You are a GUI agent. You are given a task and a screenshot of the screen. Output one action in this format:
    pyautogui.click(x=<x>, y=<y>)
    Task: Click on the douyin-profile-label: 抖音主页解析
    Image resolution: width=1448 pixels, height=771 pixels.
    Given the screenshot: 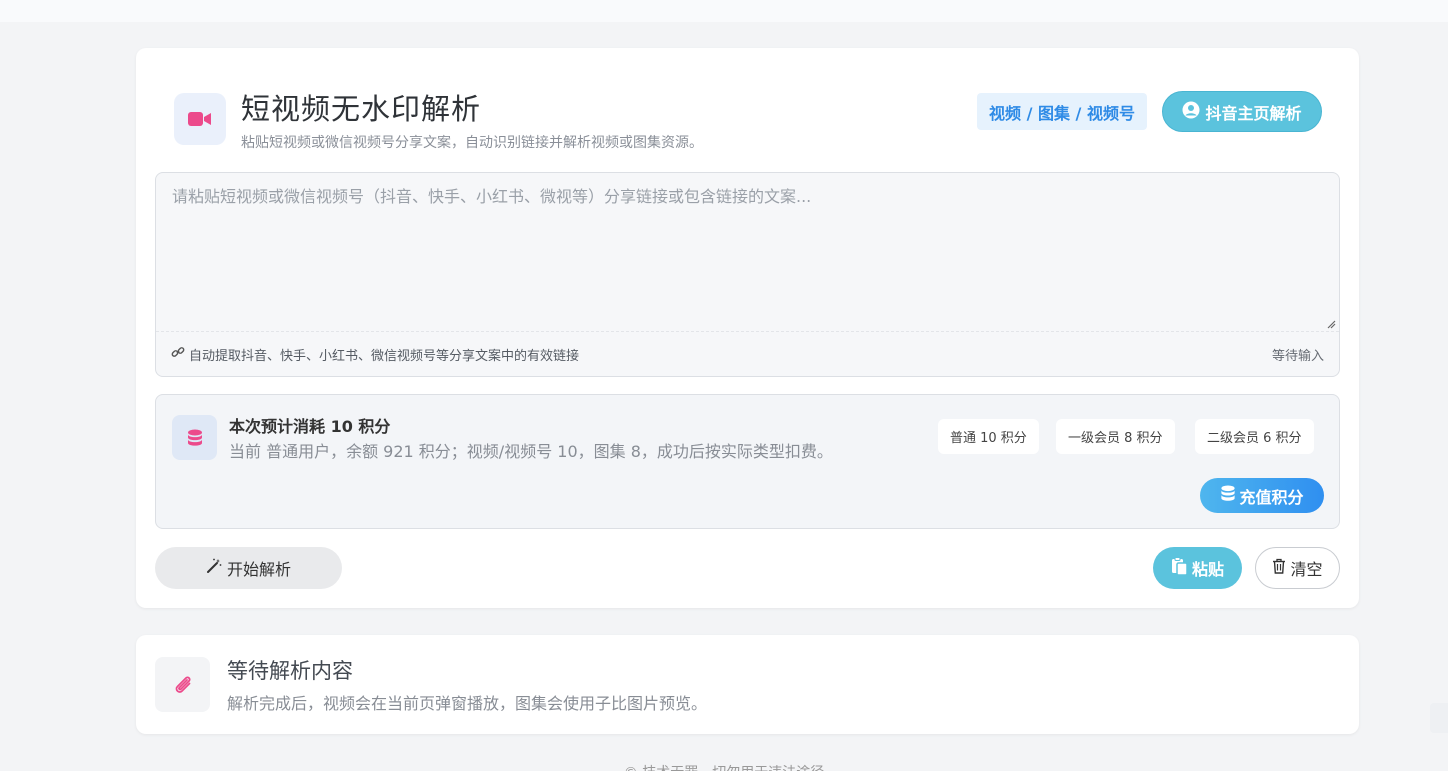 What is the action you would take?
    pyautogui.click(x=1253, y=113)
    